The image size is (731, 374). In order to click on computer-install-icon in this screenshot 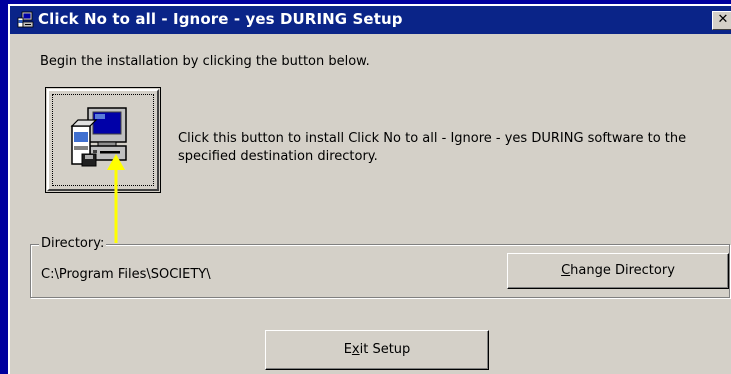, I will do `click(98, 137)`.